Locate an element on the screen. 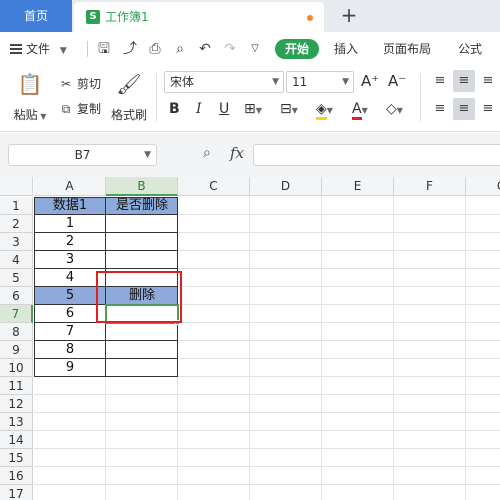 The image size is (500, 500). menu-bar: 文件 ▼ 🖫 ⤴ ⎙ ⌕ ↶ ↷ ▽ 开始 插入 页面布局 公式 is located at coordinates (250, 49).